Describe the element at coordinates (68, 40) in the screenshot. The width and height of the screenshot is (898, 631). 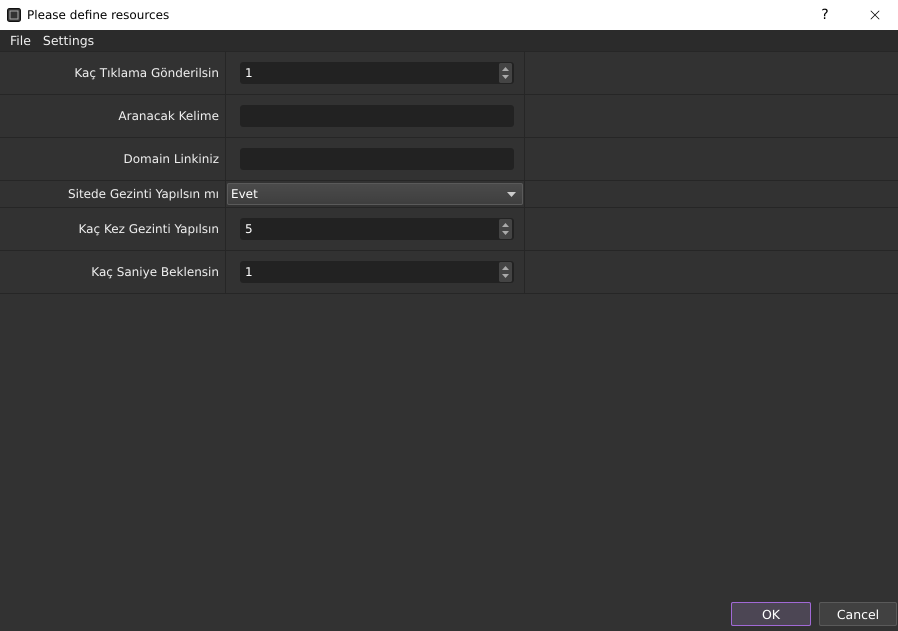
I see `menu-item: Settings` at that location.